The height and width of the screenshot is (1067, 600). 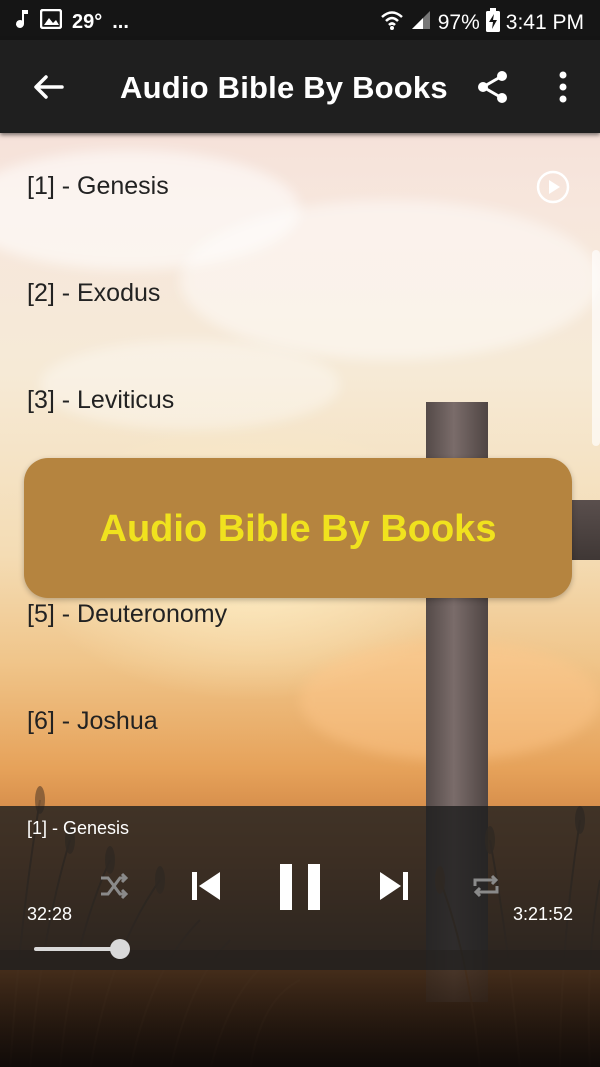 What do you see at coordinates (94, 293) in the screenshot?
I see `book-label: [2] - Exodus` at bounding box center [94, 293].